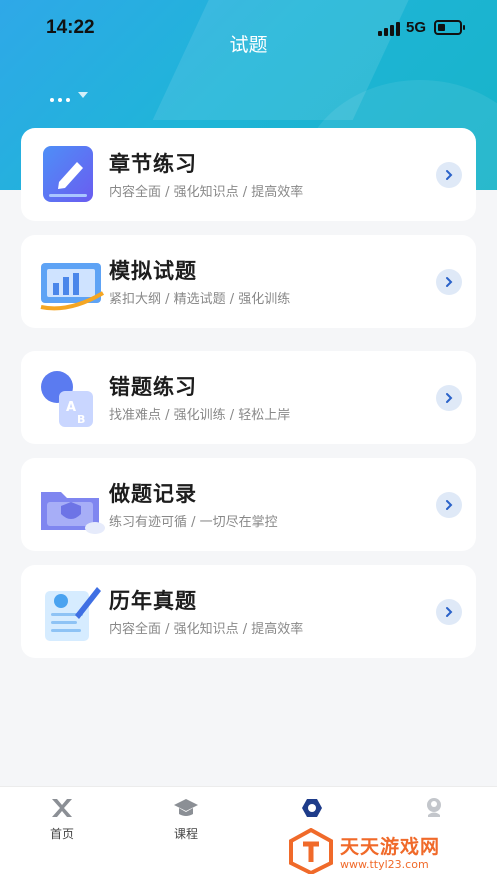 This screenshot has height=883, width=497. I want to click on watermark-url: www.ttyl23.com, so click(384, 864).